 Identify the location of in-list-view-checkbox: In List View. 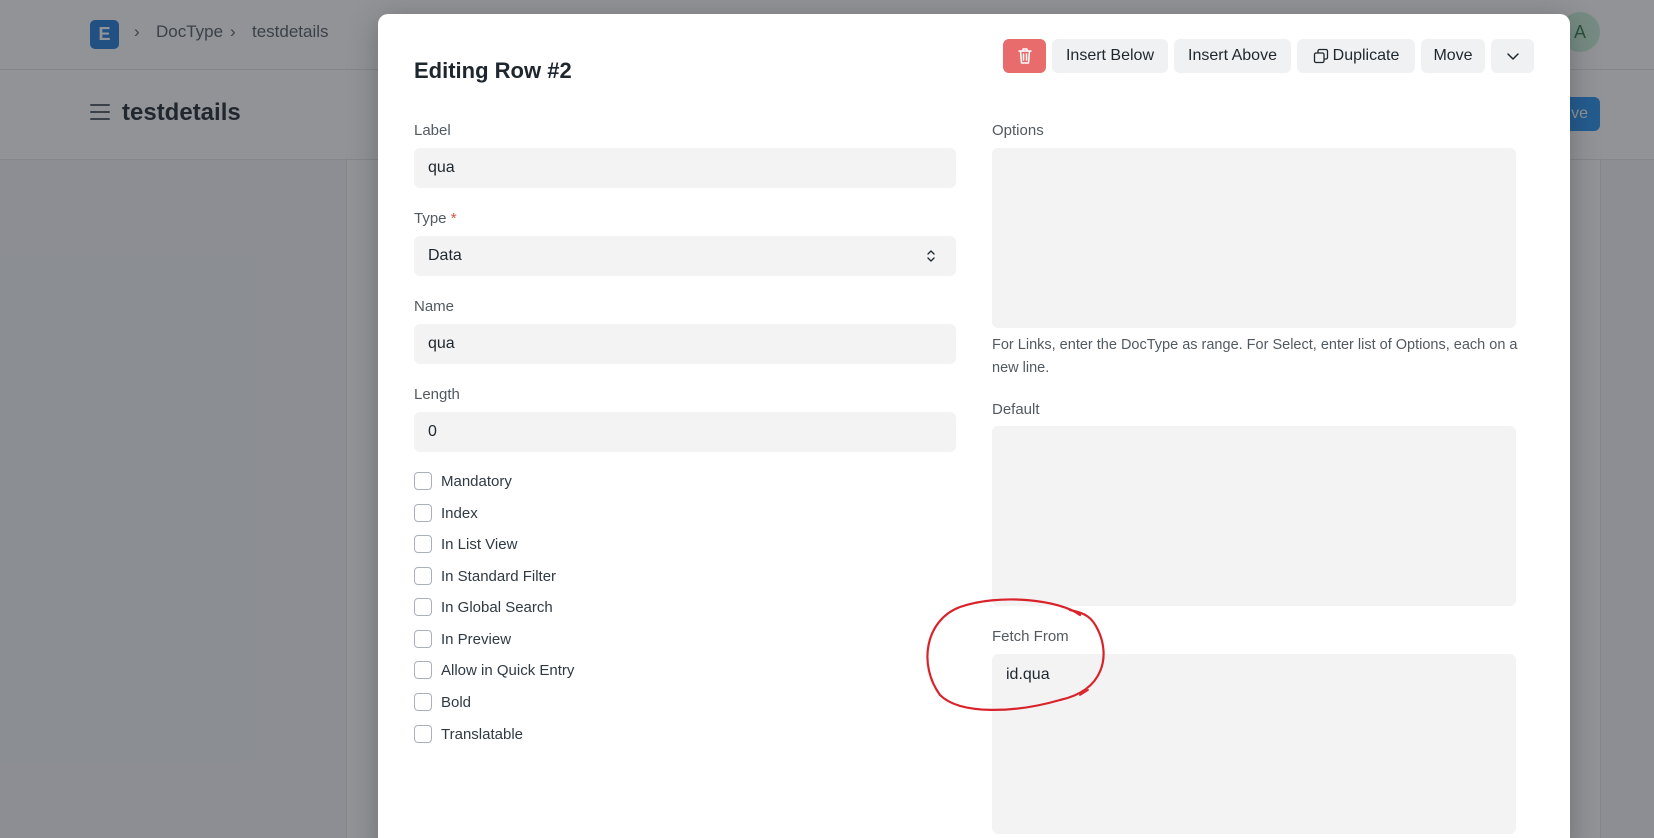
(465, 544).